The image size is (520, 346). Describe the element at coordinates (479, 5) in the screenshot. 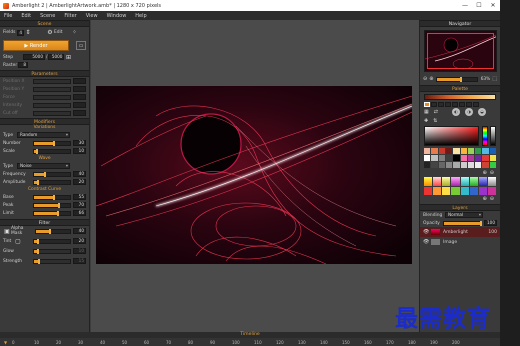

I see `maximize-button: ☐` at that location.